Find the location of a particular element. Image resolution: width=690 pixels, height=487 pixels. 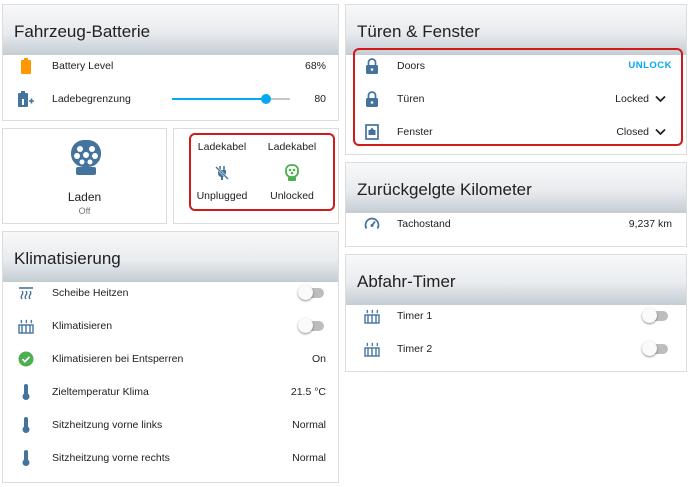

climate-row-seat-right-value: Normal is located at coordinates (309, 457).